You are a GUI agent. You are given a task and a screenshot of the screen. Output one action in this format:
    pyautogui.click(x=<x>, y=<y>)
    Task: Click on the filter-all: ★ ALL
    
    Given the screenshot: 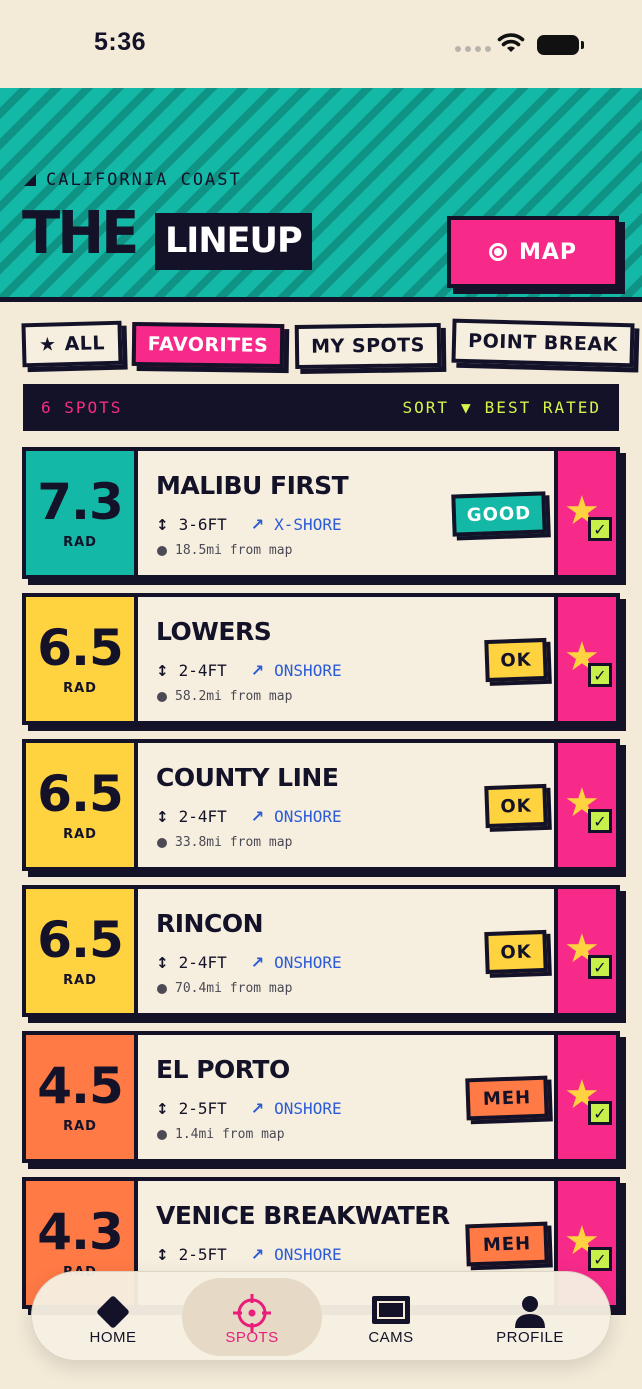 What is the action you would take?
    pyautogui.click(x=72, y=344)
    